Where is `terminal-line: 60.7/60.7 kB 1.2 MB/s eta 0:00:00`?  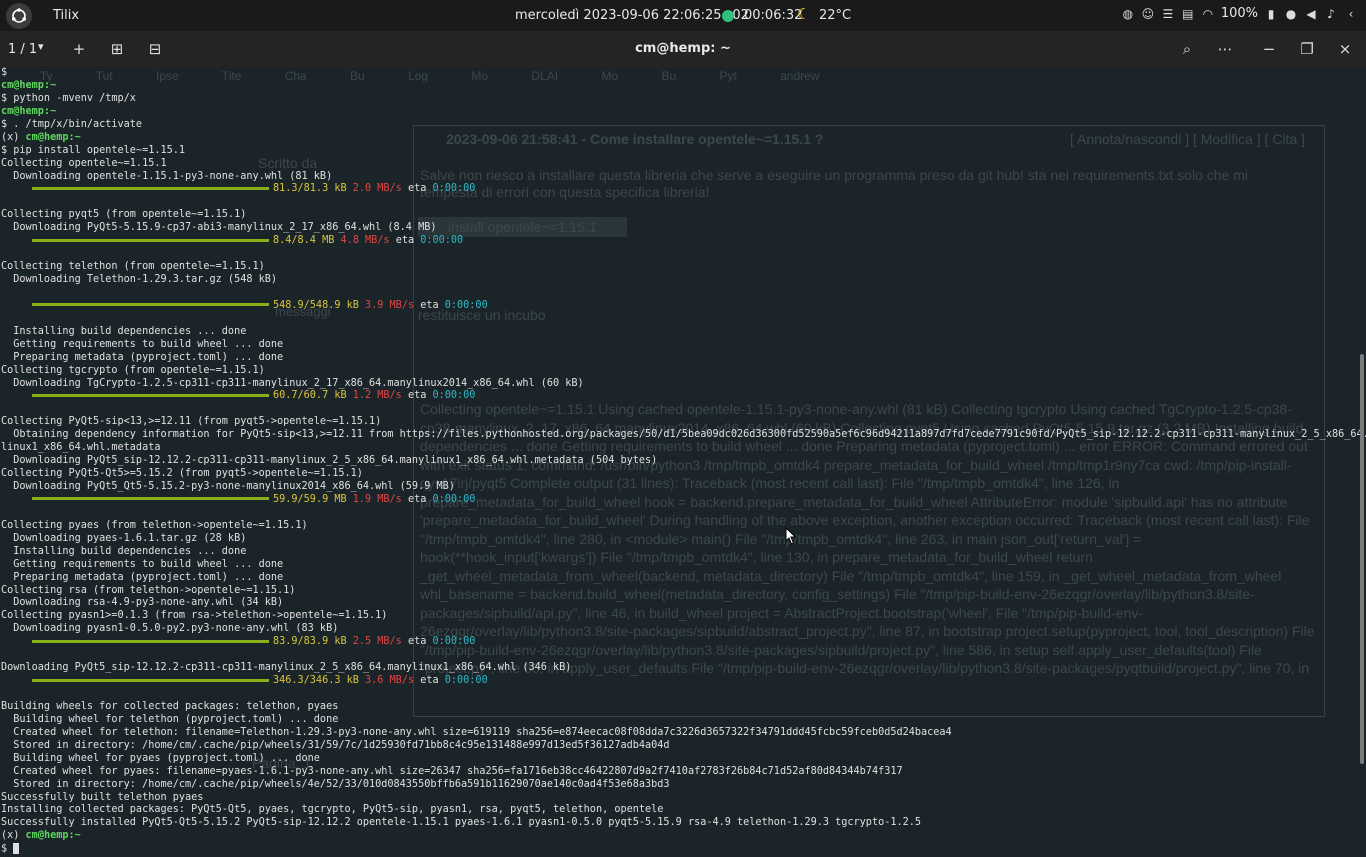
terminal-line: 60.7/60.7 kB 1.2 MB/s eta 0:00:00 is located at coordinates (682, 396).